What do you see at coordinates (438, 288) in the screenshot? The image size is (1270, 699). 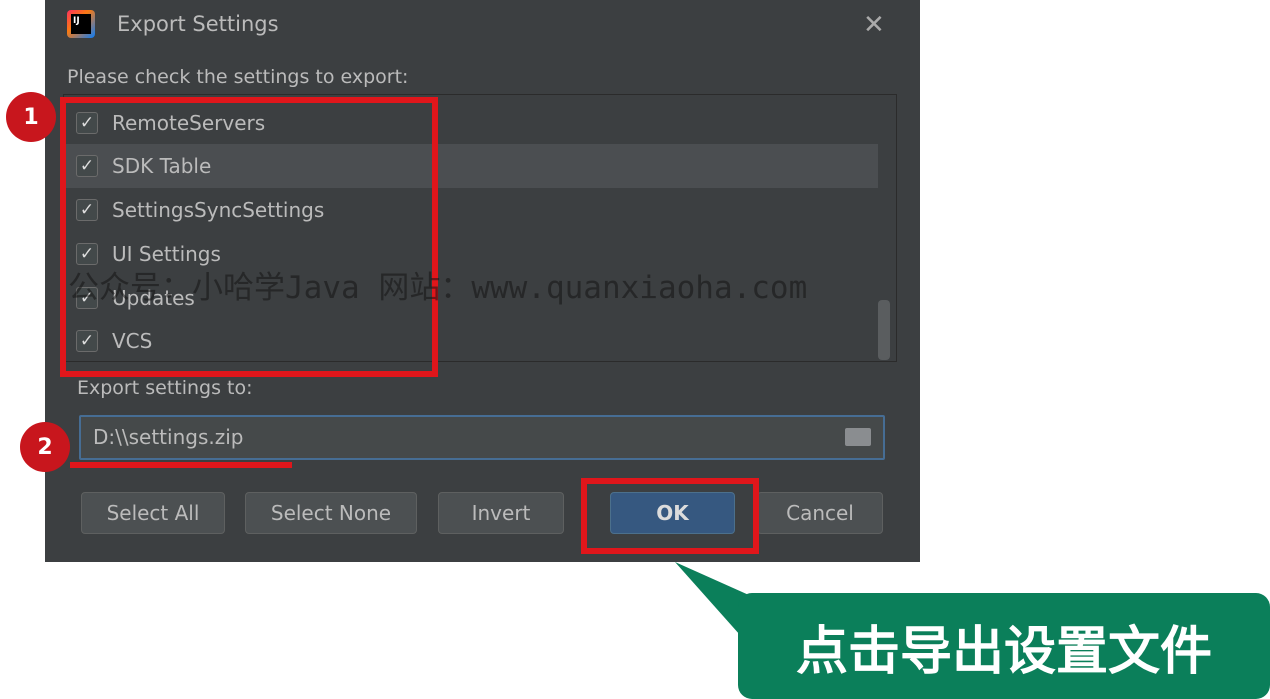 I see `watermark: 公众号：小哈学Java 网站：www.quanxiaoha.com` at bounding box center [438, 288].